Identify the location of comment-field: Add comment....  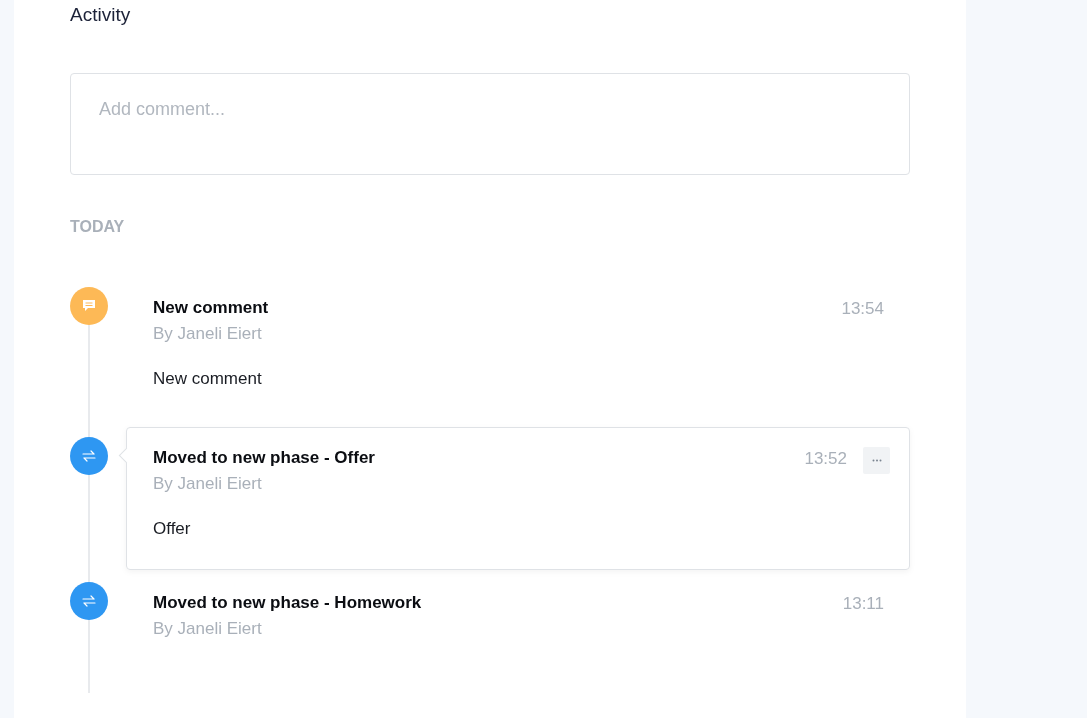
(490, 124).